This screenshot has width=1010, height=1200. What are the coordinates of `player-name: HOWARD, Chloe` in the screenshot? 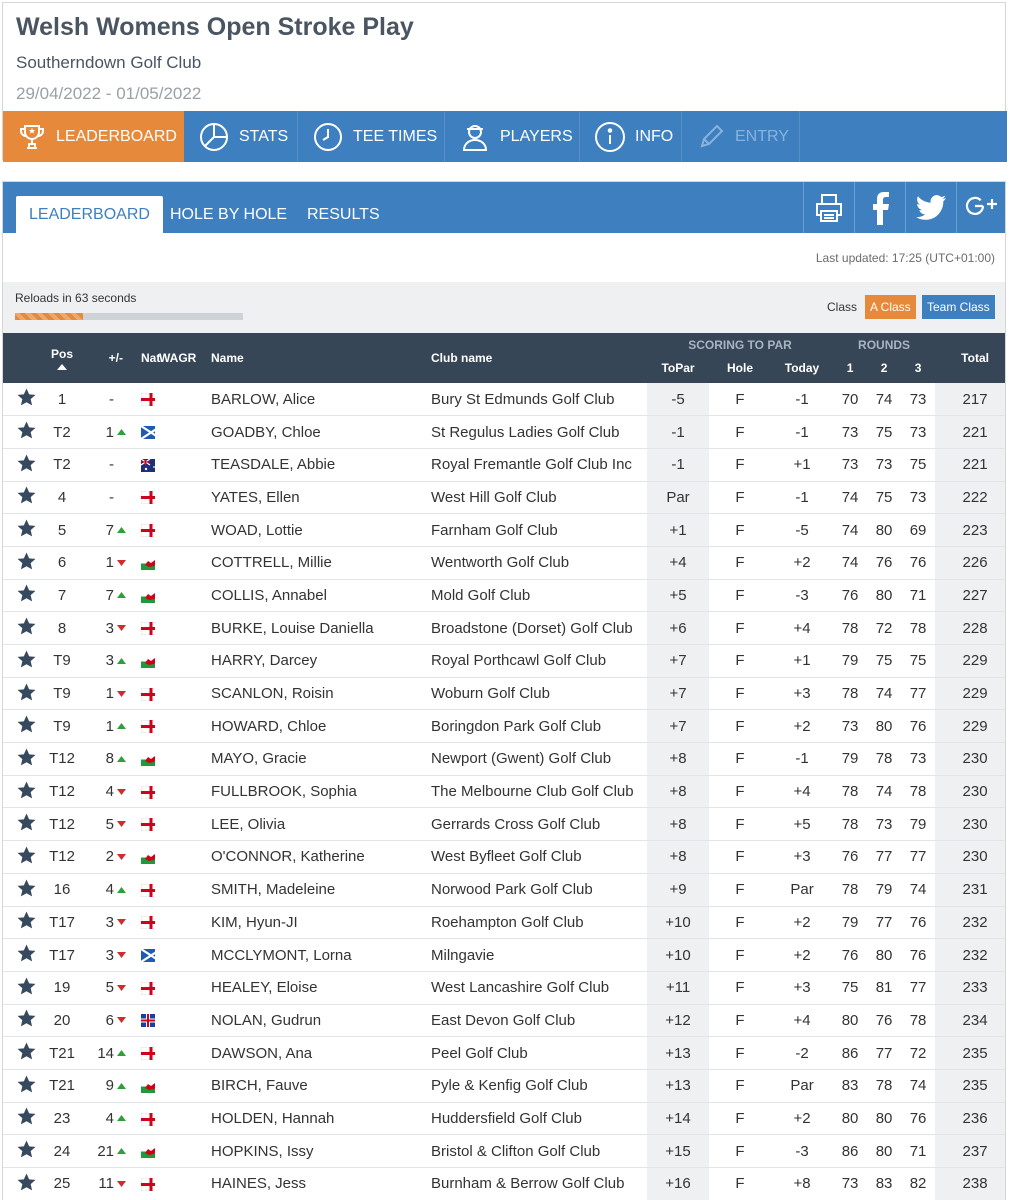 It's located at (317, 726).